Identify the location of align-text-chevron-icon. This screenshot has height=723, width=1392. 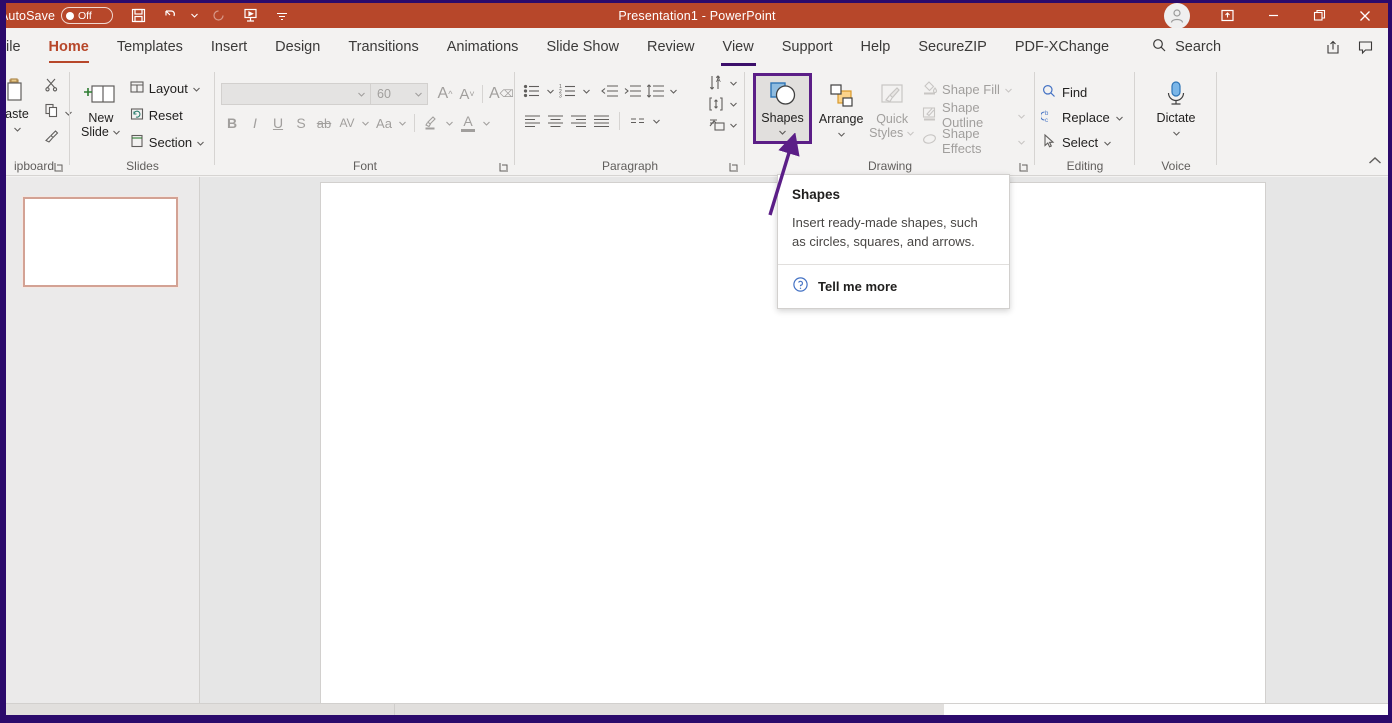
(735, 104).